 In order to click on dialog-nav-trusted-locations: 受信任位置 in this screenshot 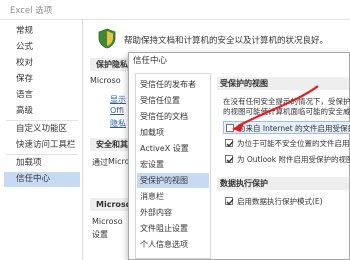, I will do `click(173, 100)`.